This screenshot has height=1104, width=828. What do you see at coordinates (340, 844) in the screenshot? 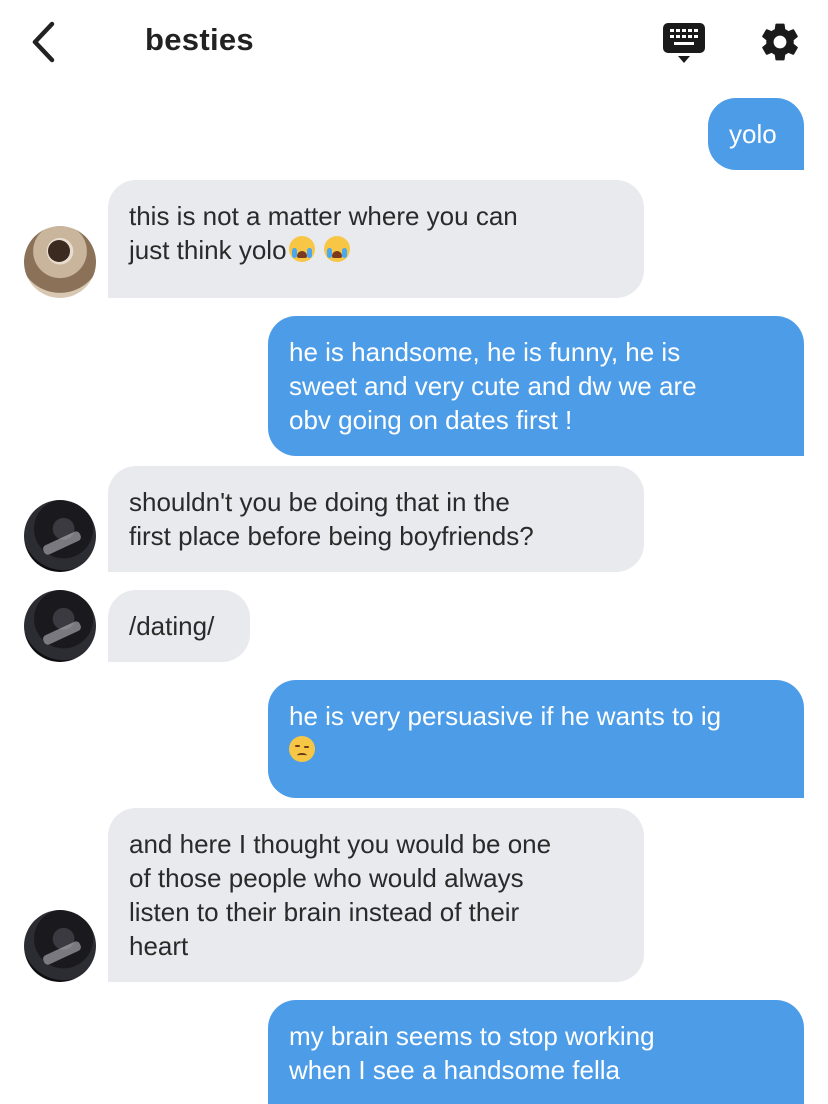
I see `message-text: and here I thought you would be one` at bounding box center [340, 844].